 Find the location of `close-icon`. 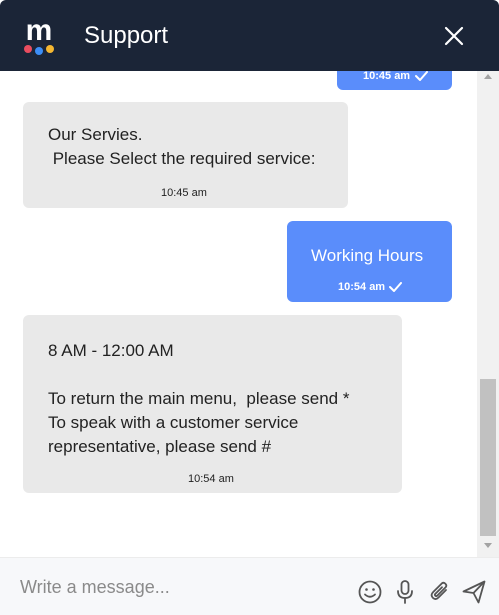

close-icon is located at coordinates (454, 36).